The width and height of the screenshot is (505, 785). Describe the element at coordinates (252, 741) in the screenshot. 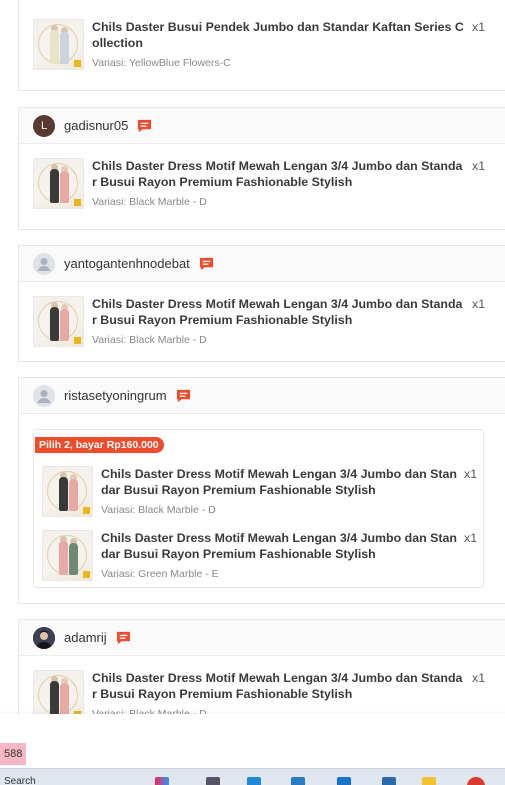

I see `bottom-bar` at that location.